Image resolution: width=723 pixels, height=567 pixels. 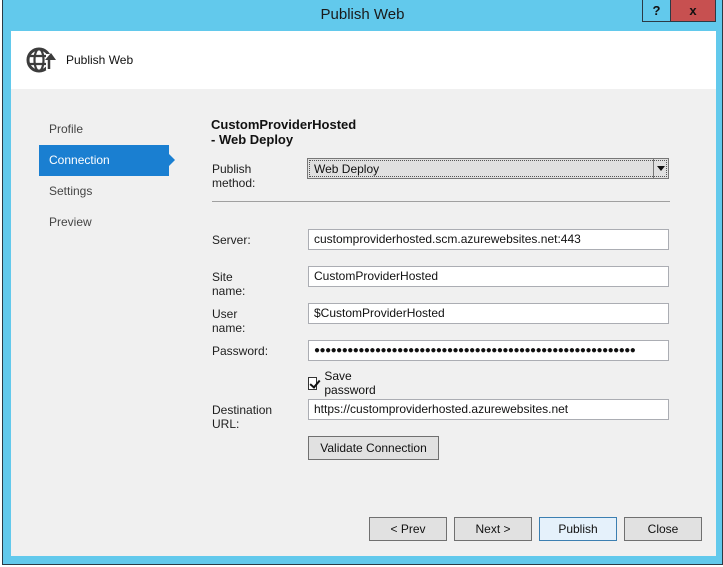 I want to click on window-title: Publish Web, so click(x=362, y=14).